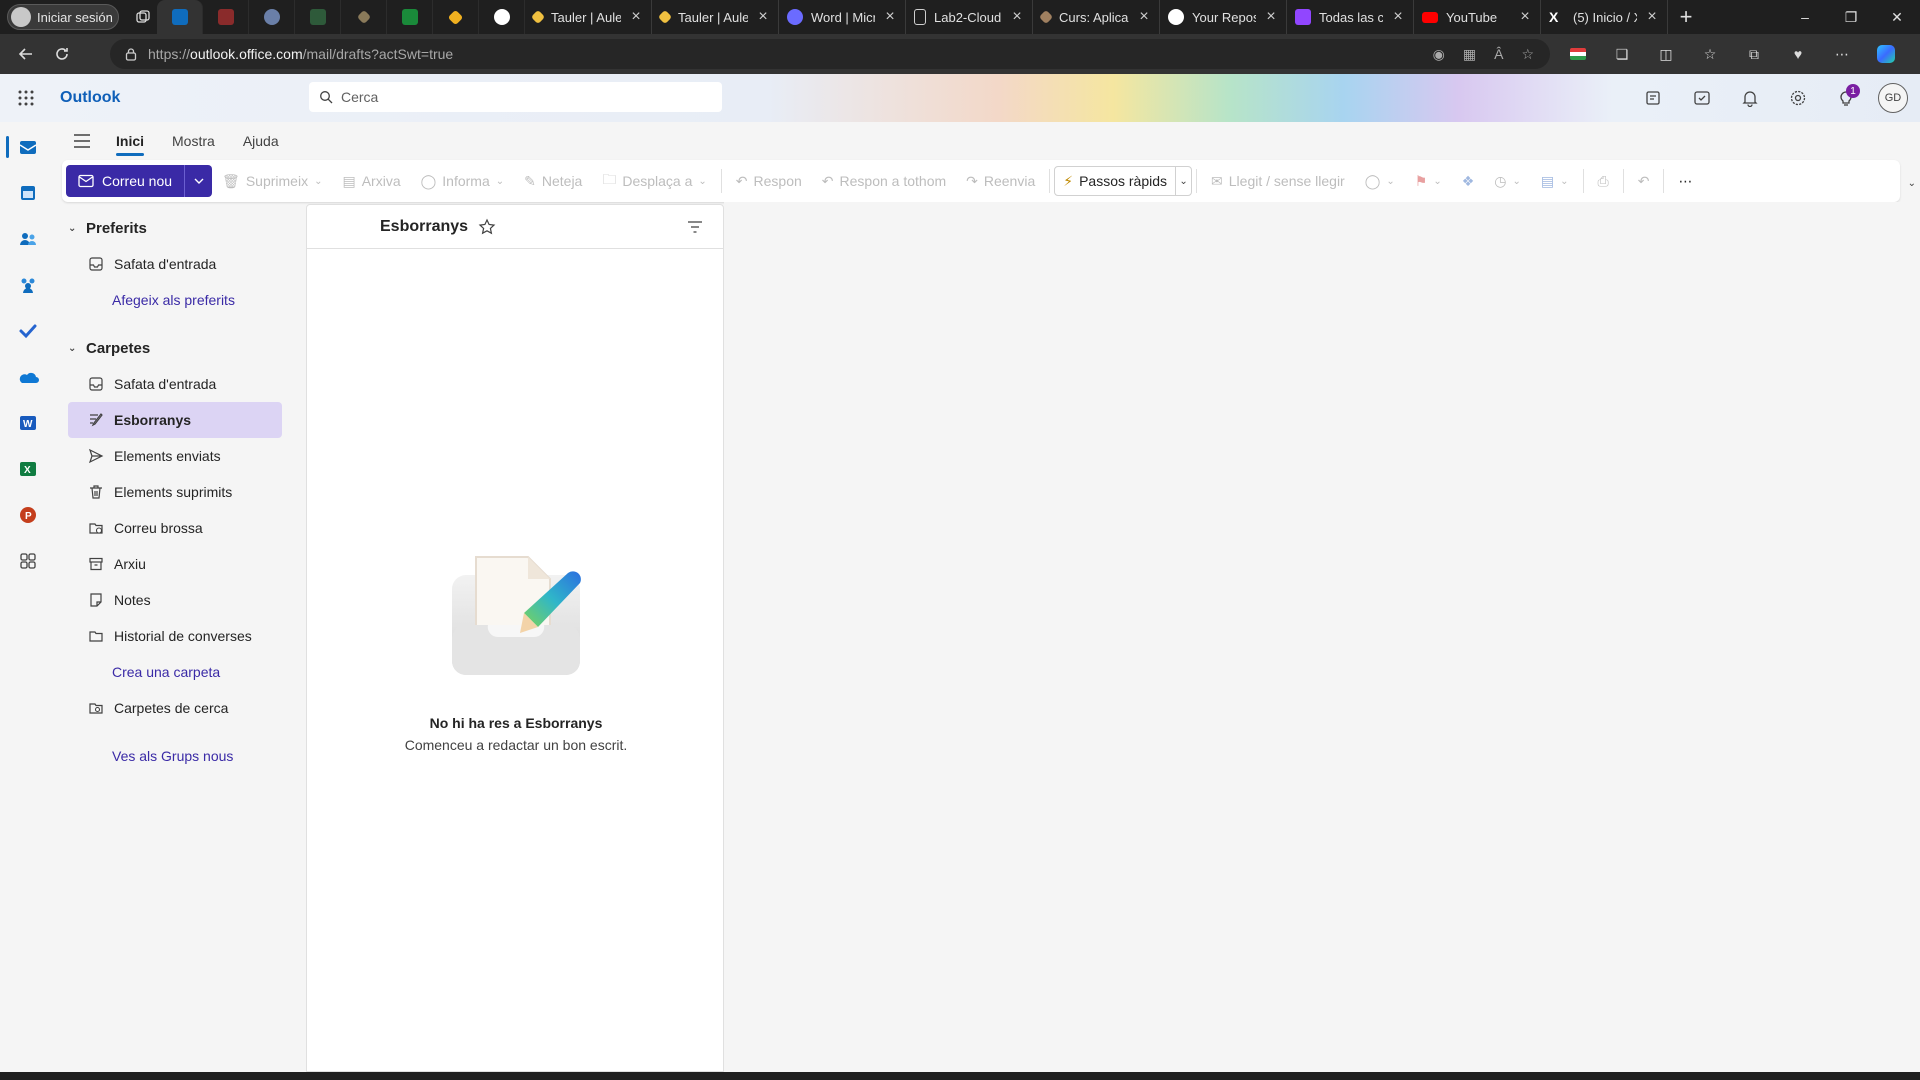 The image size is (1920, 1080). I want to click on minimize-icon: –, so click(1805, 17).